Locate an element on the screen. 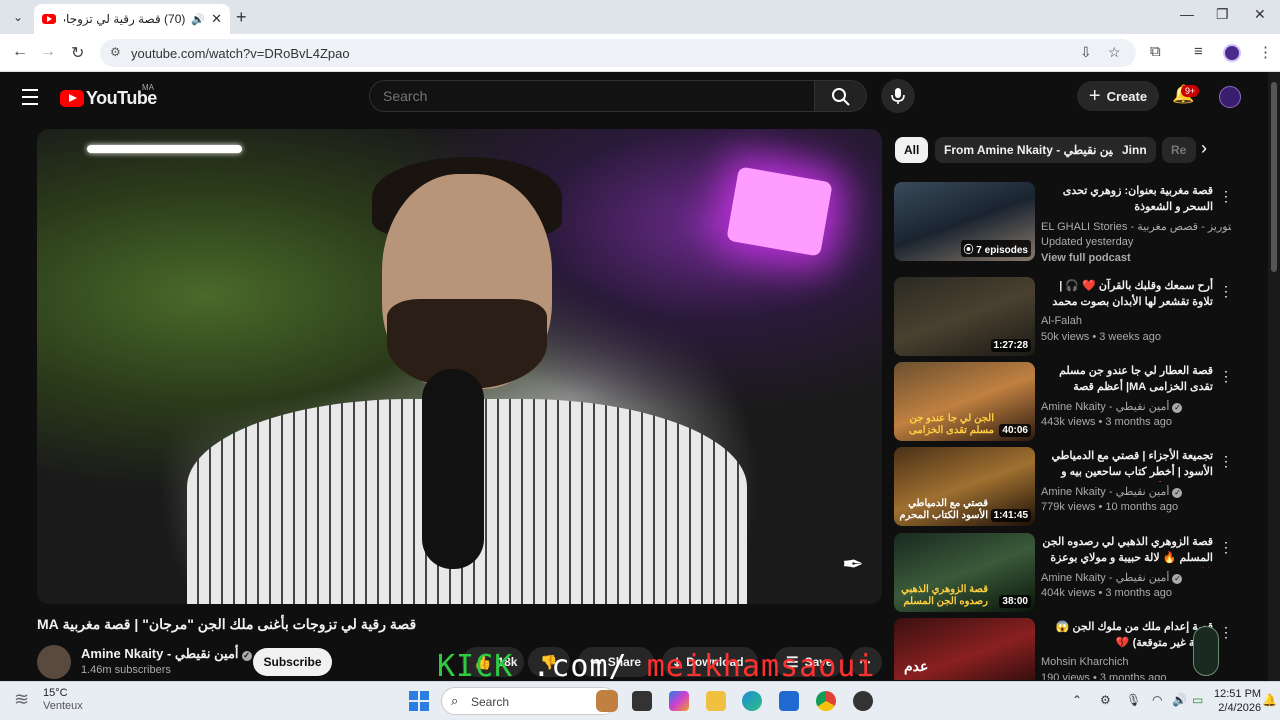 Image resolution: width=1280 pixels, height=720 pixels. taskbar-search-label: Search is located at coordinates (490, 702).